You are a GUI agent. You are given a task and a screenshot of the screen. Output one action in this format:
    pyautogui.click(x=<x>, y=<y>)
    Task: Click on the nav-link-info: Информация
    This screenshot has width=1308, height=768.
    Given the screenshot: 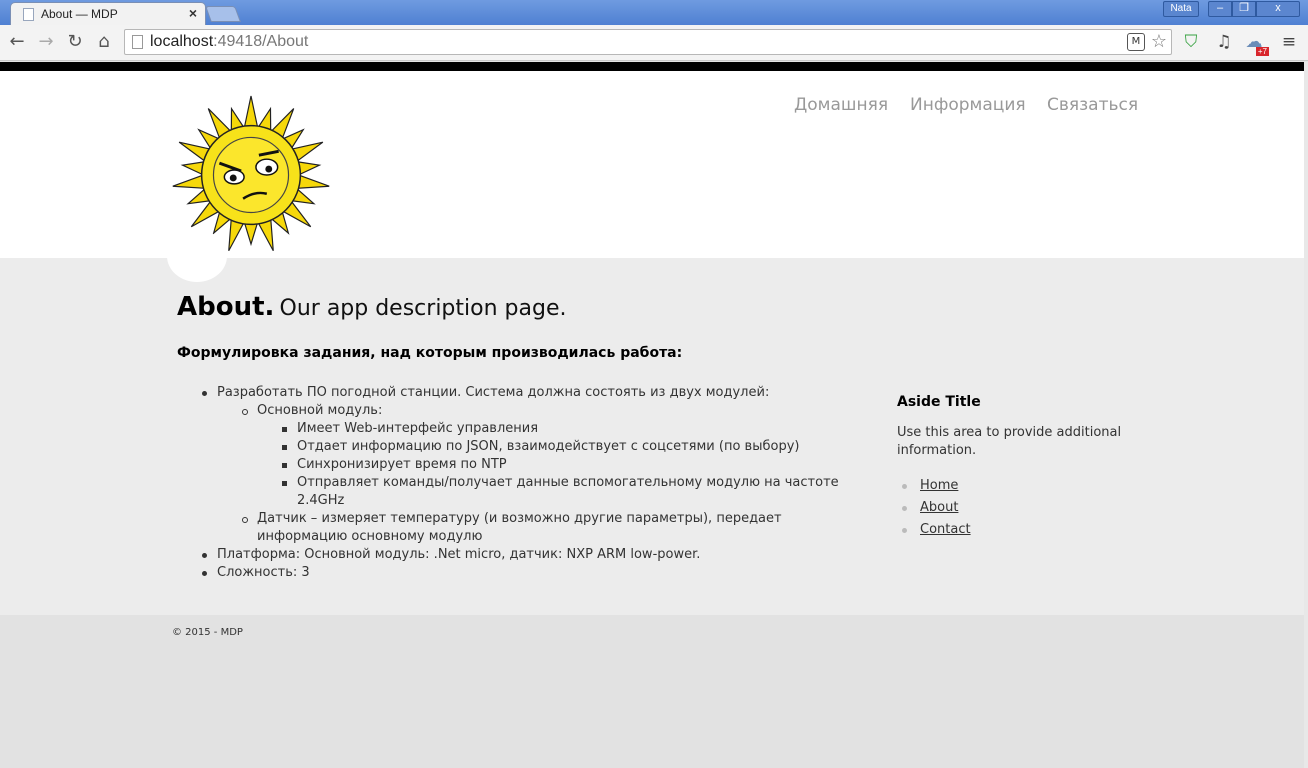 What is the action you would take?
    pyautogui.click(x=968, y=105)
    